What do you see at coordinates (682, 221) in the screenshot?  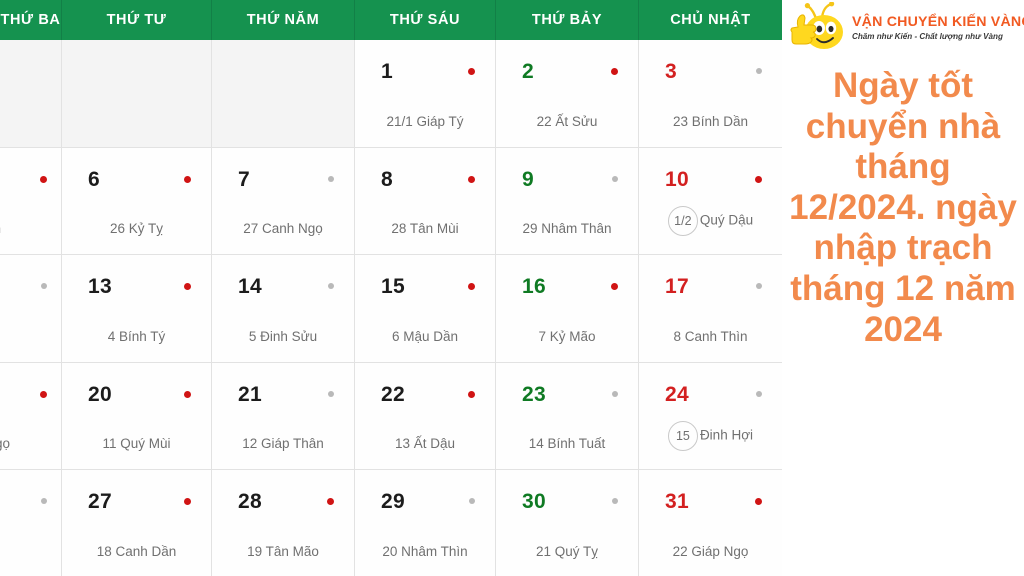 I see `lunar-month-marker: 1/2` at bounding box center [682, 221].